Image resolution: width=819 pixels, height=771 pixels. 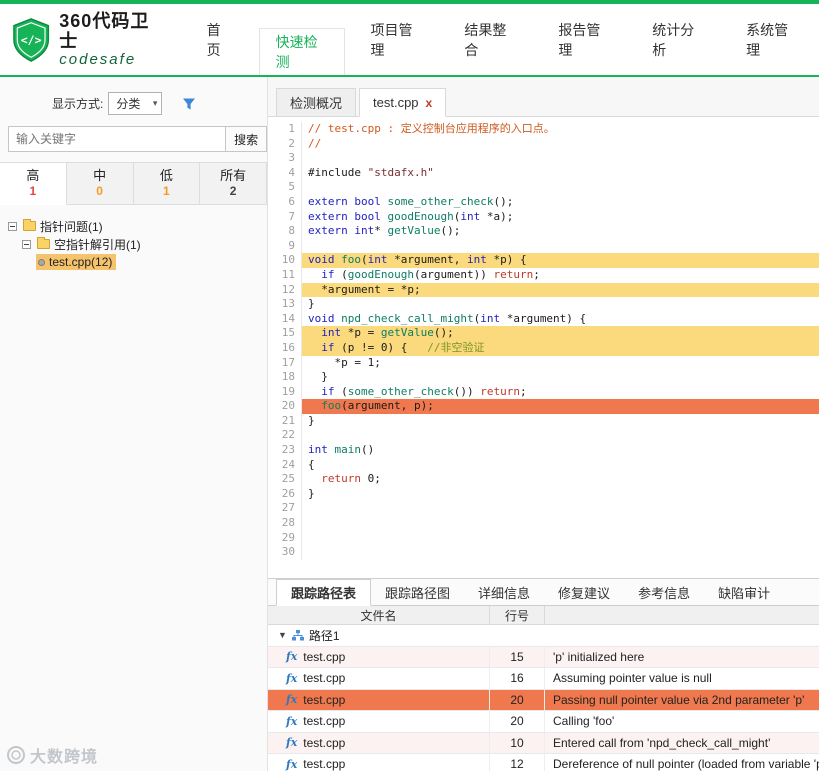 I want to click on nav-item: 统计分析, so click(x=678, y=40).